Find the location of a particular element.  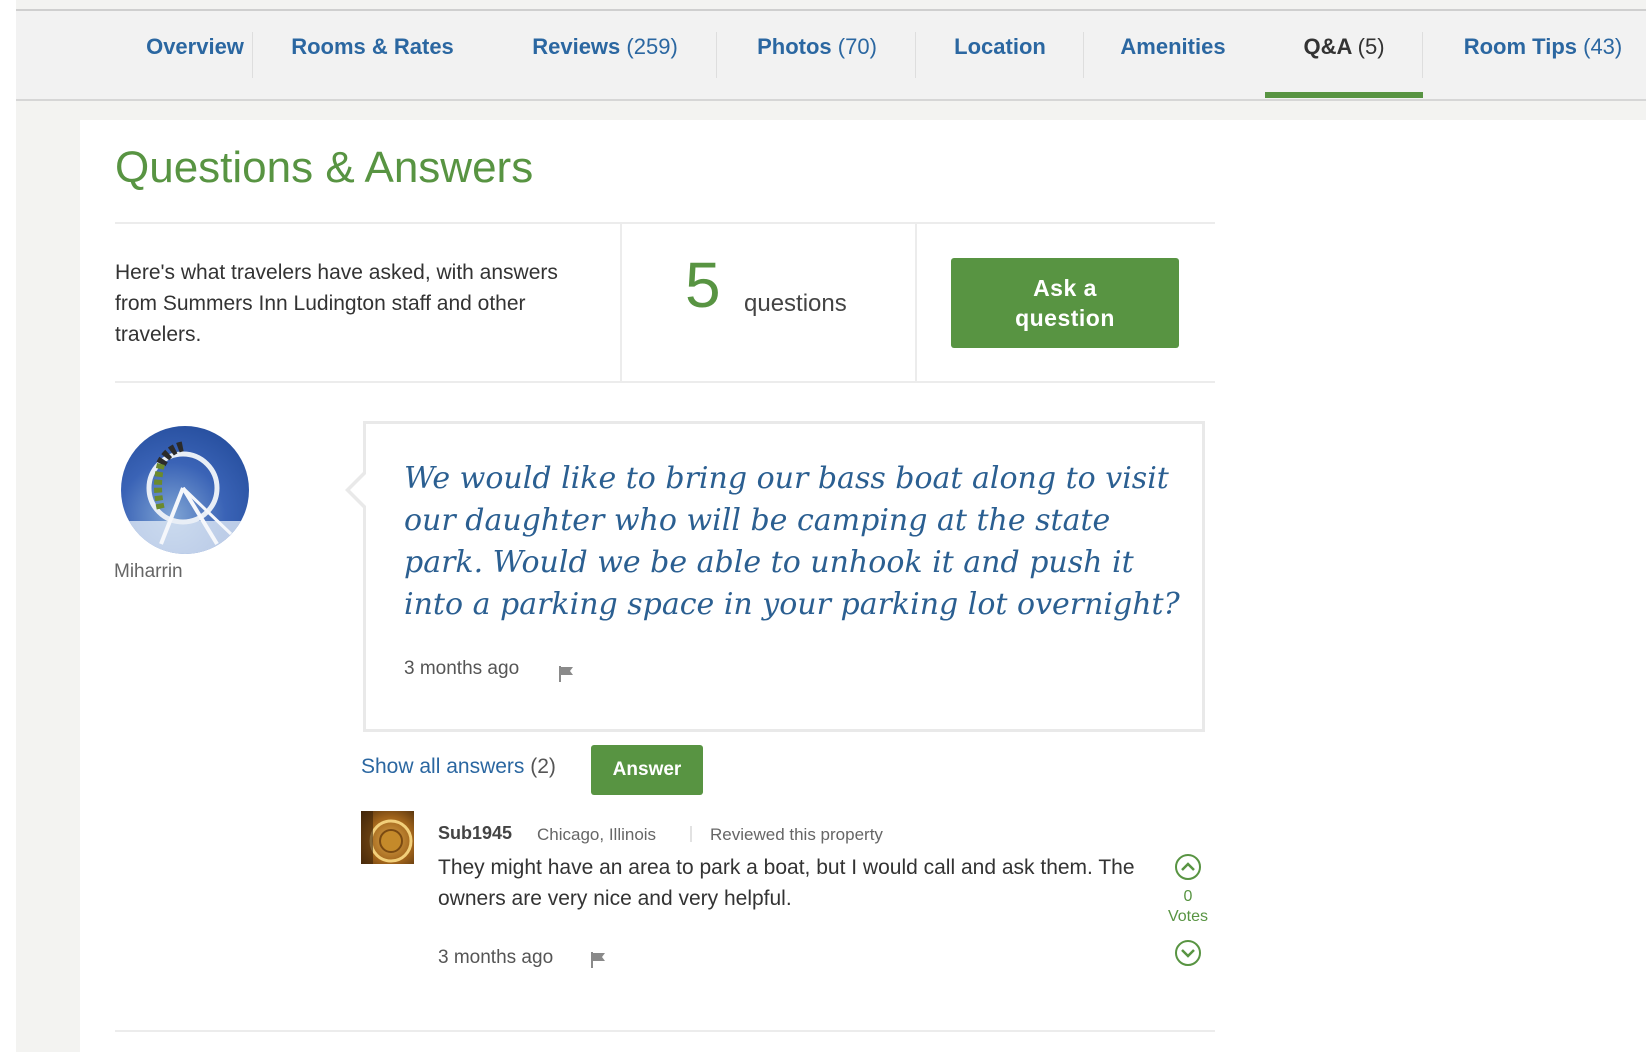

tab-count: (259) is located at coordinates (652, 46).